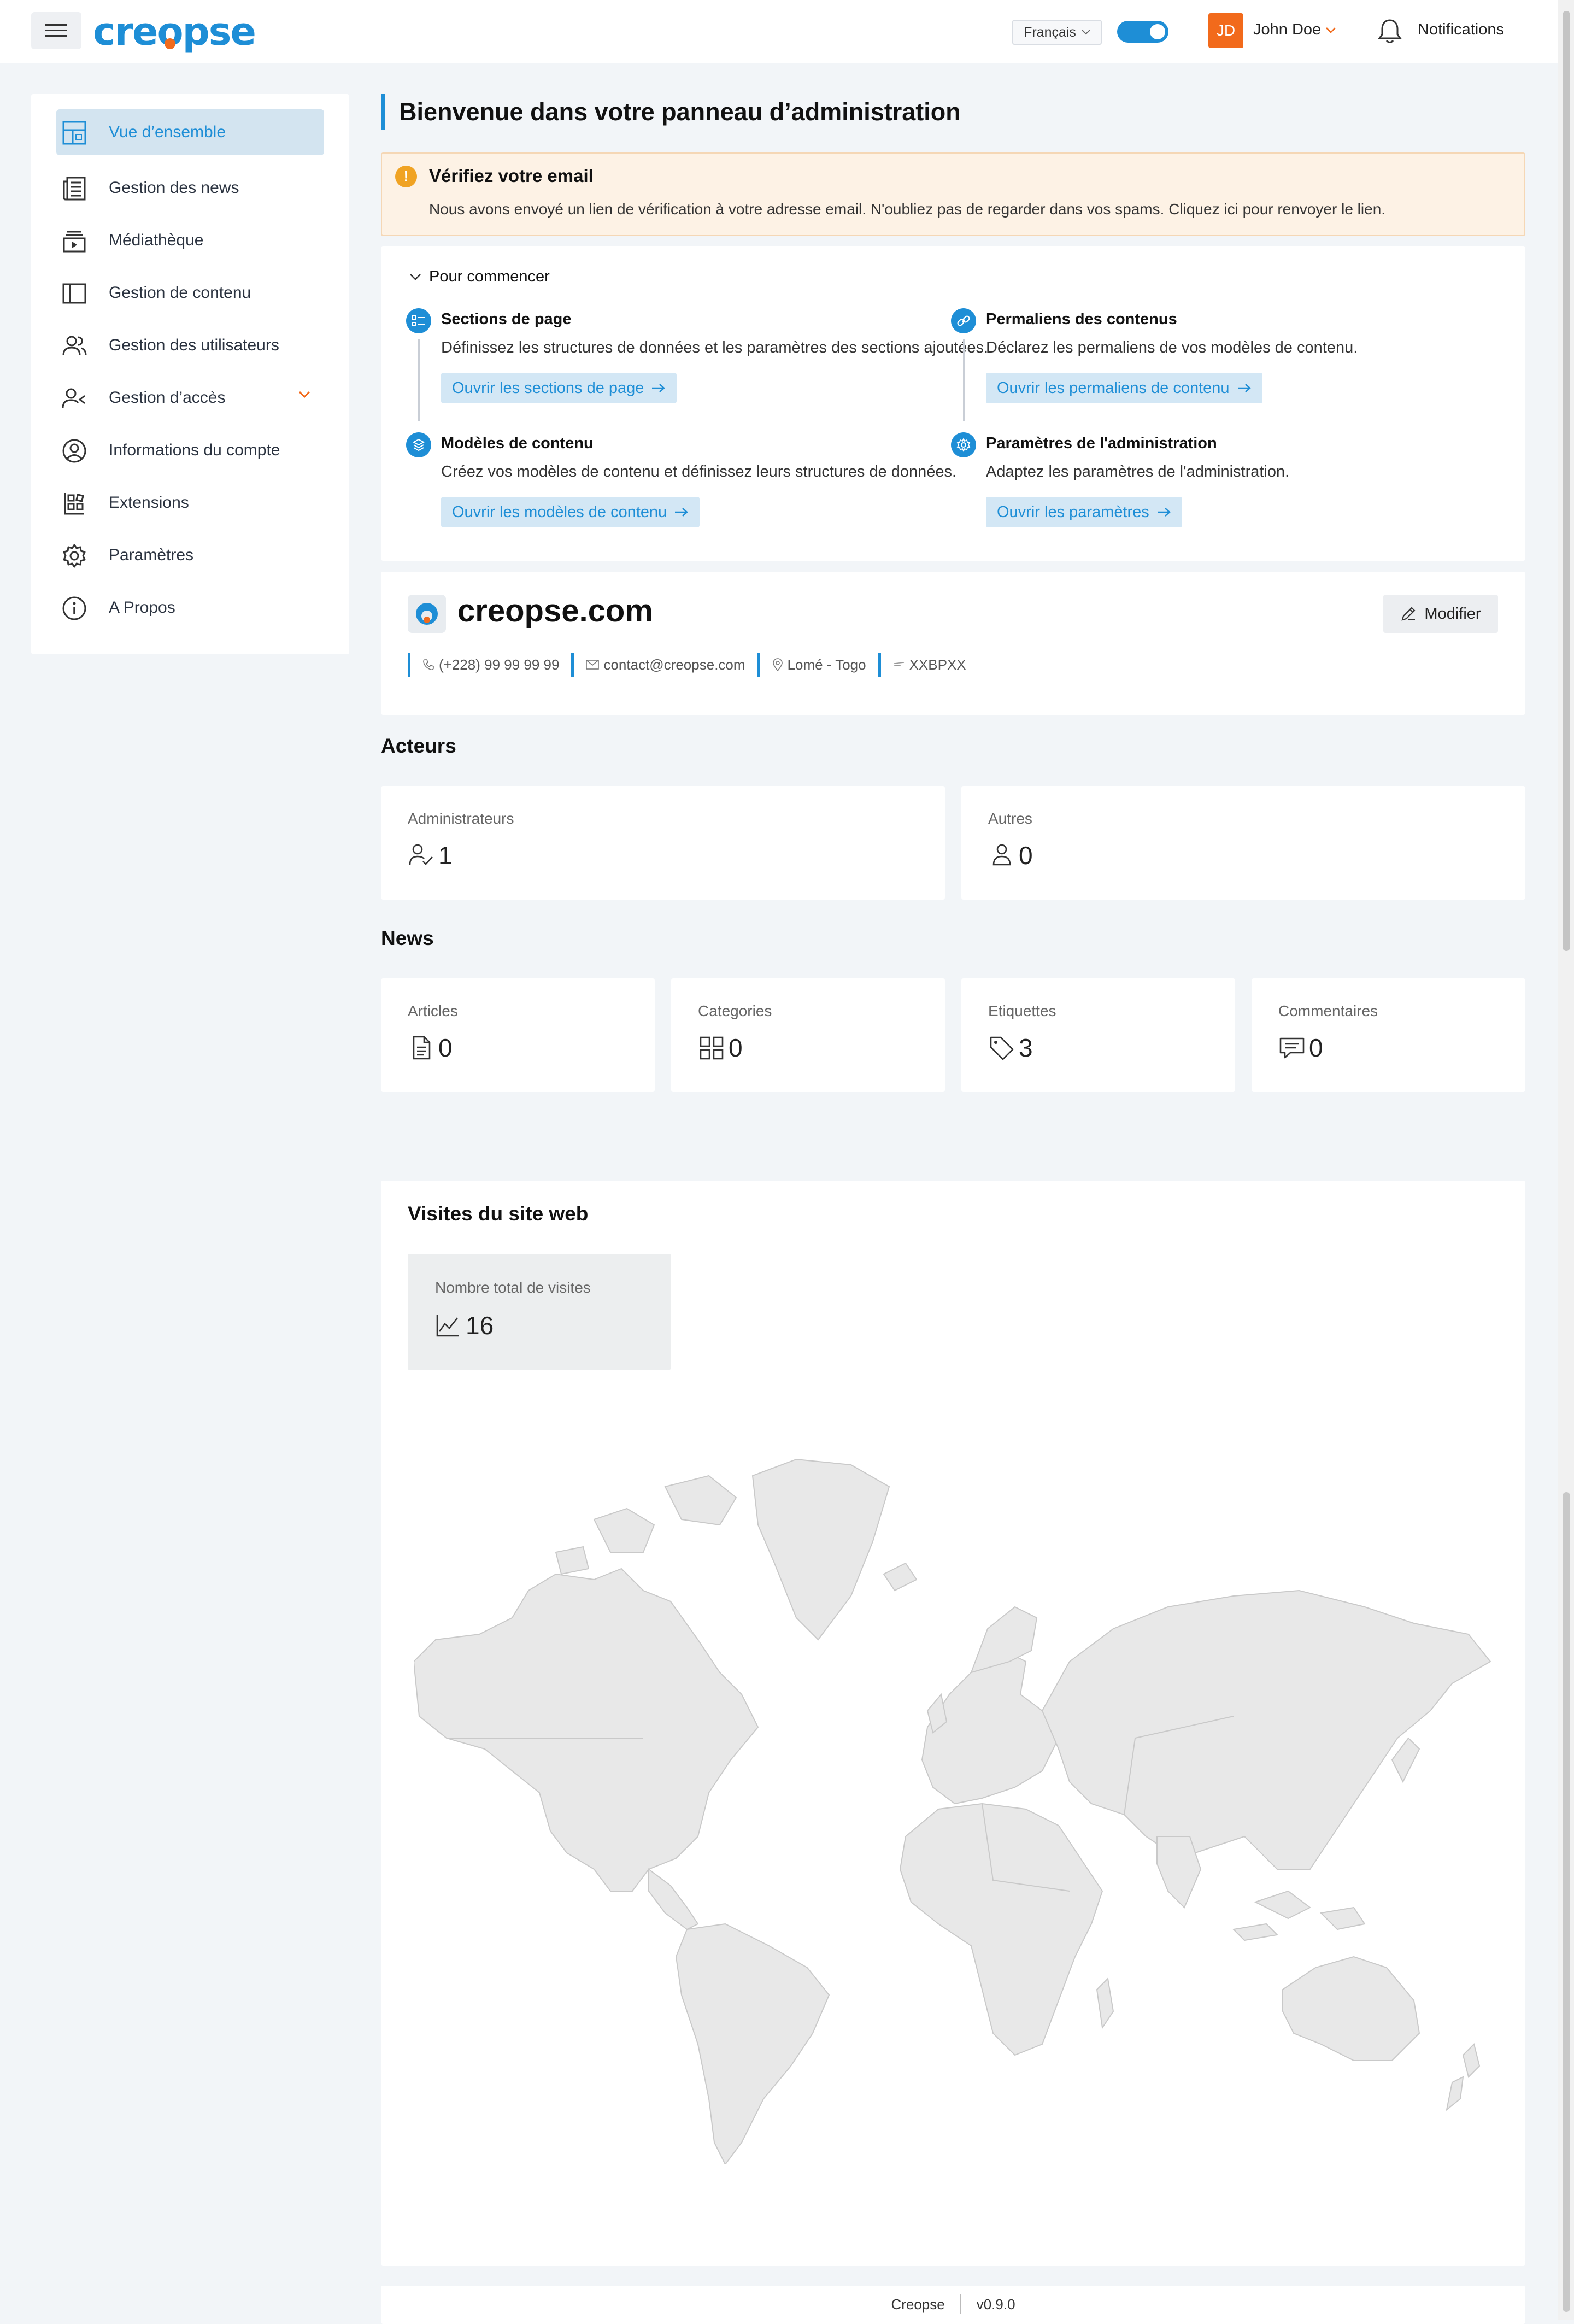  I want to click on footer-version: v0.9.0, so click(995, 2304).